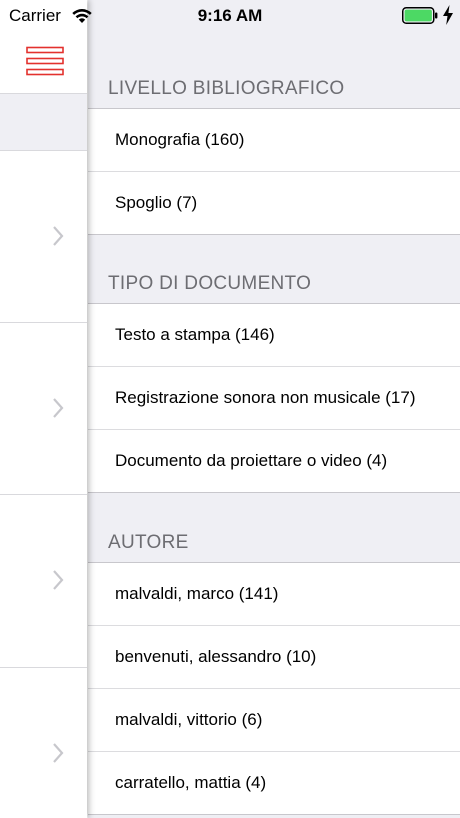  I want to click on filter-label: Spoglio (7), so click(156, 202).